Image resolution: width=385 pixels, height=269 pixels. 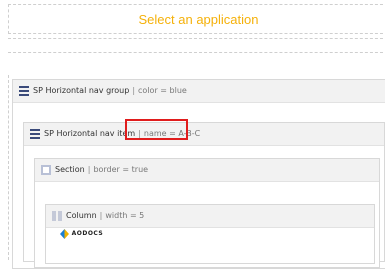 I want to click on aodocs-logo: AODOCS, so click(x=81, y=234).